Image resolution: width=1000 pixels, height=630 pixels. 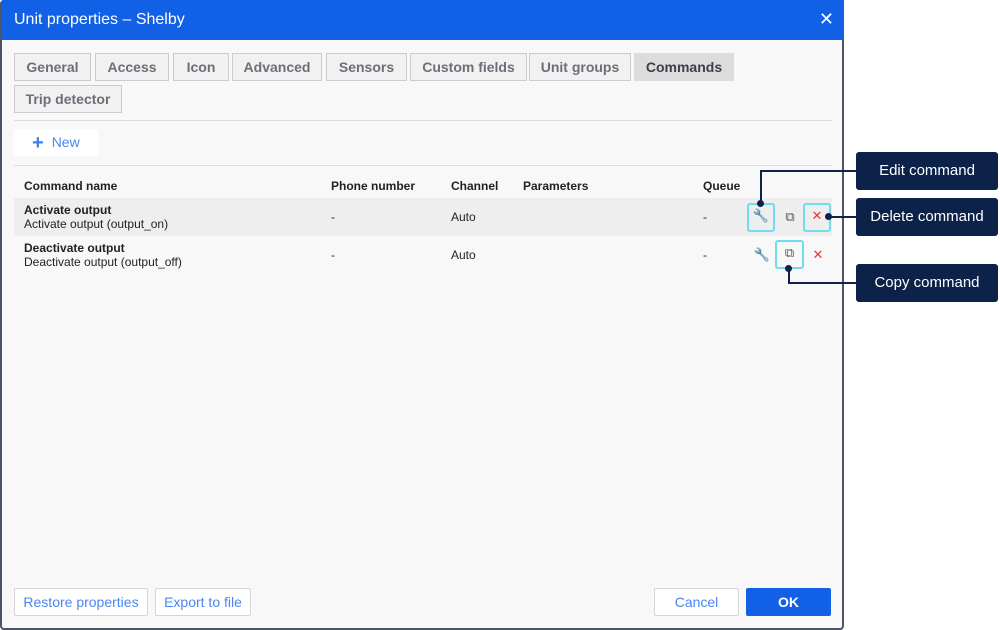 What do you see at coordinates (474, 186) in the screenshot?
I see `col-header-channel: Channel` at bounding box center [474, 186].